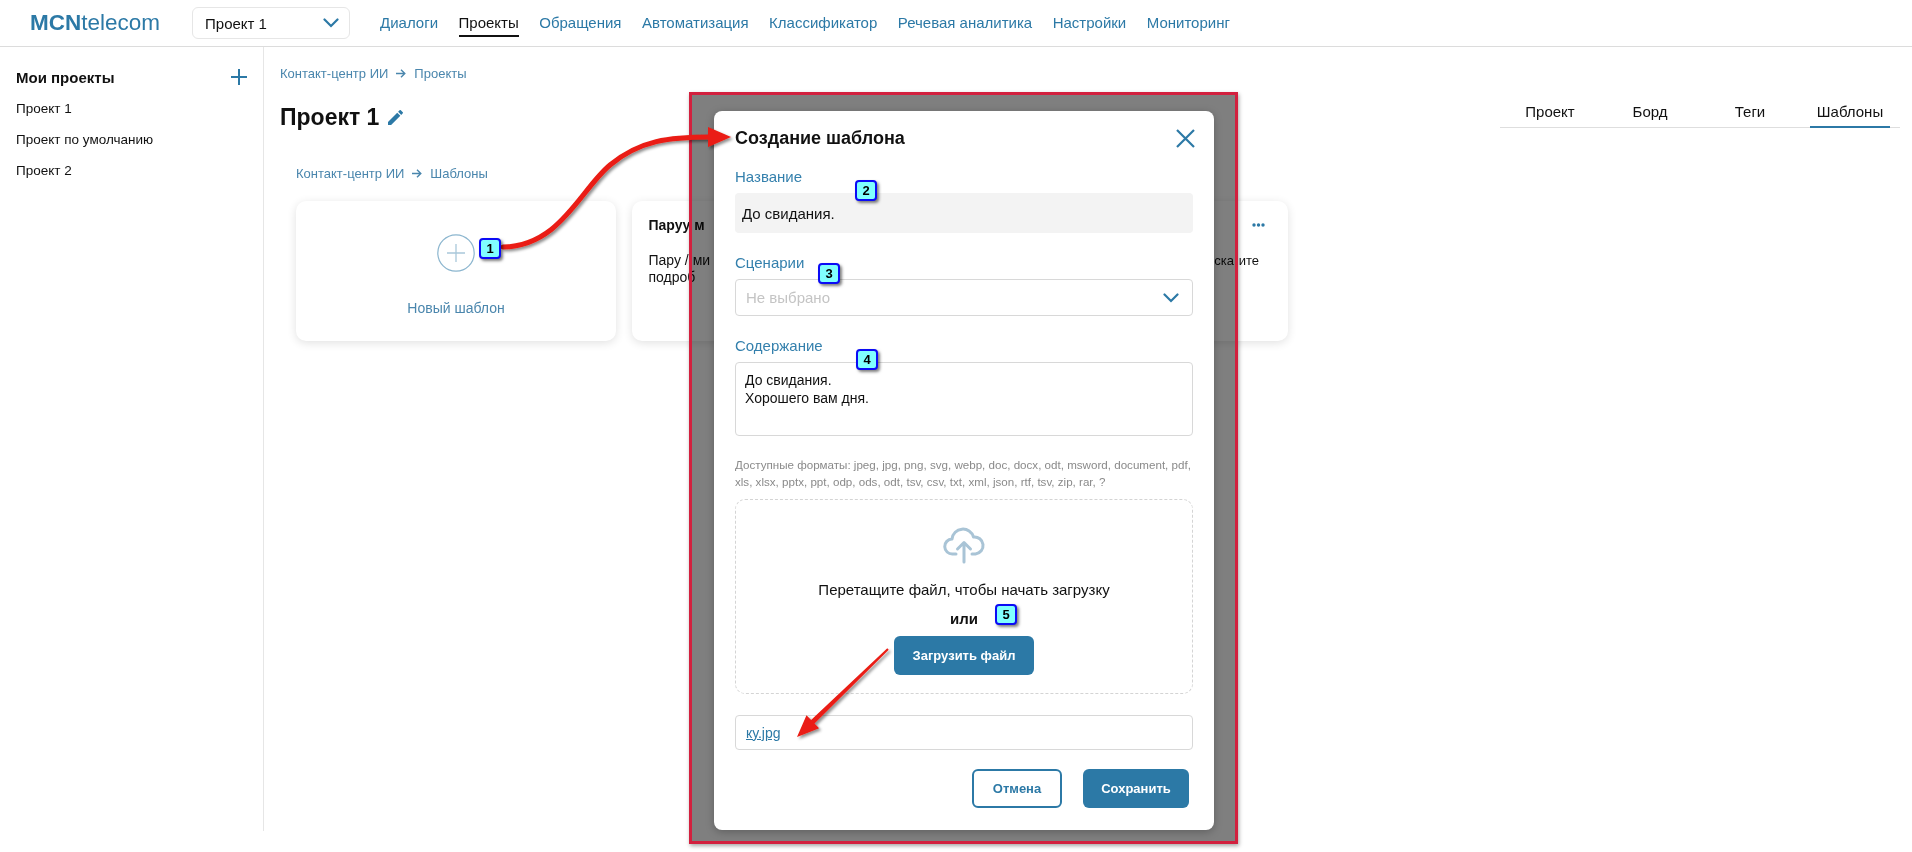 The width and height of the screenshot is (1912, 852). What do you see at coordinates (1224, 260) in the screenshot?
I see `template-text: ска` at bounding box center [1224, 260].